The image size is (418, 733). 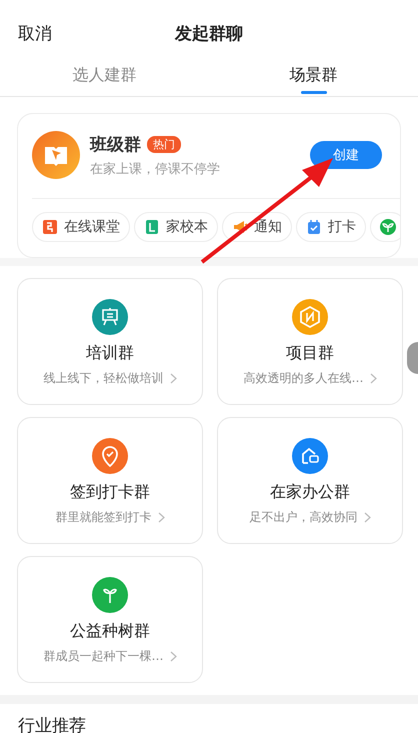 I want to click on create-button: 创建, so click(x=346, y=155).